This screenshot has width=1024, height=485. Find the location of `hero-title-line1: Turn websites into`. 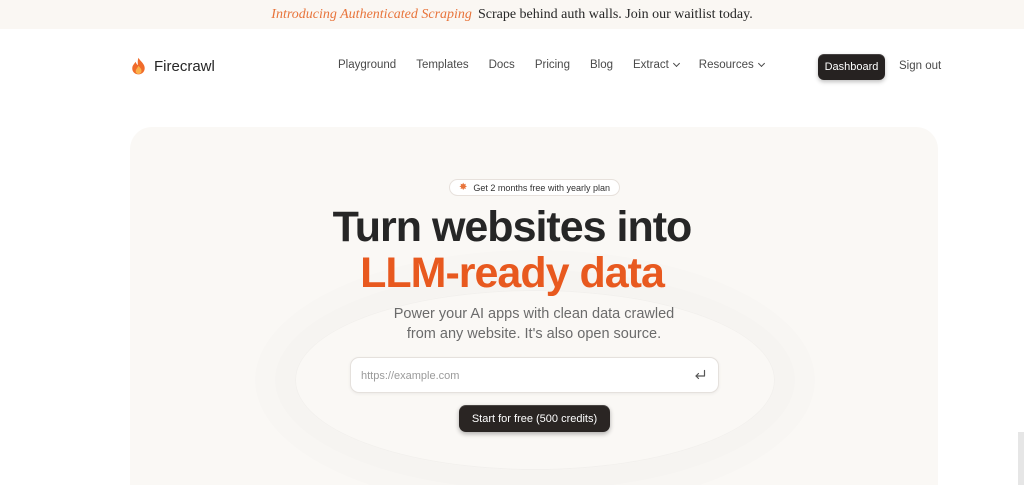

hero-title-line1: Turn websites into is located at coordinates (512, 227).